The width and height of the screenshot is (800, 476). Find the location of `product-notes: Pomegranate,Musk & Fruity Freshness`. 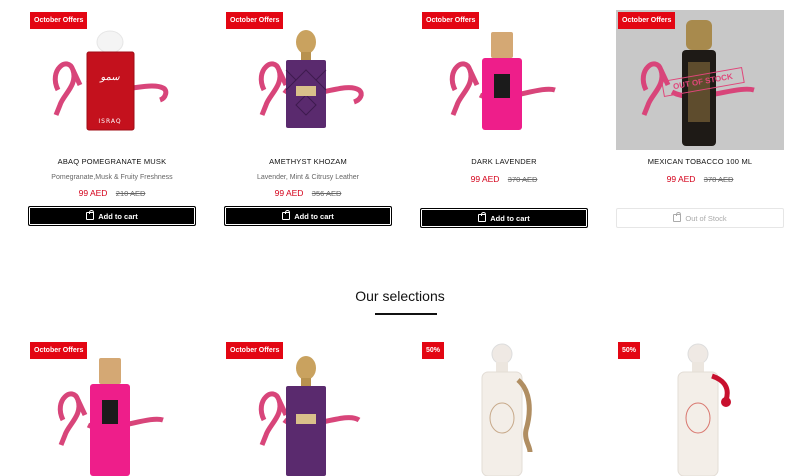

product-notes: Pomegranate,Musk & Fruity Freshness is located at coordinates (112, 177).